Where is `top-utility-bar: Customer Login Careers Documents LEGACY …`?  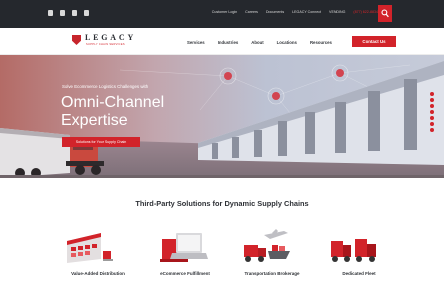 top-utility-bar: Customer Login Careers Documents LEGACY … is located at coordinates (222, 14).